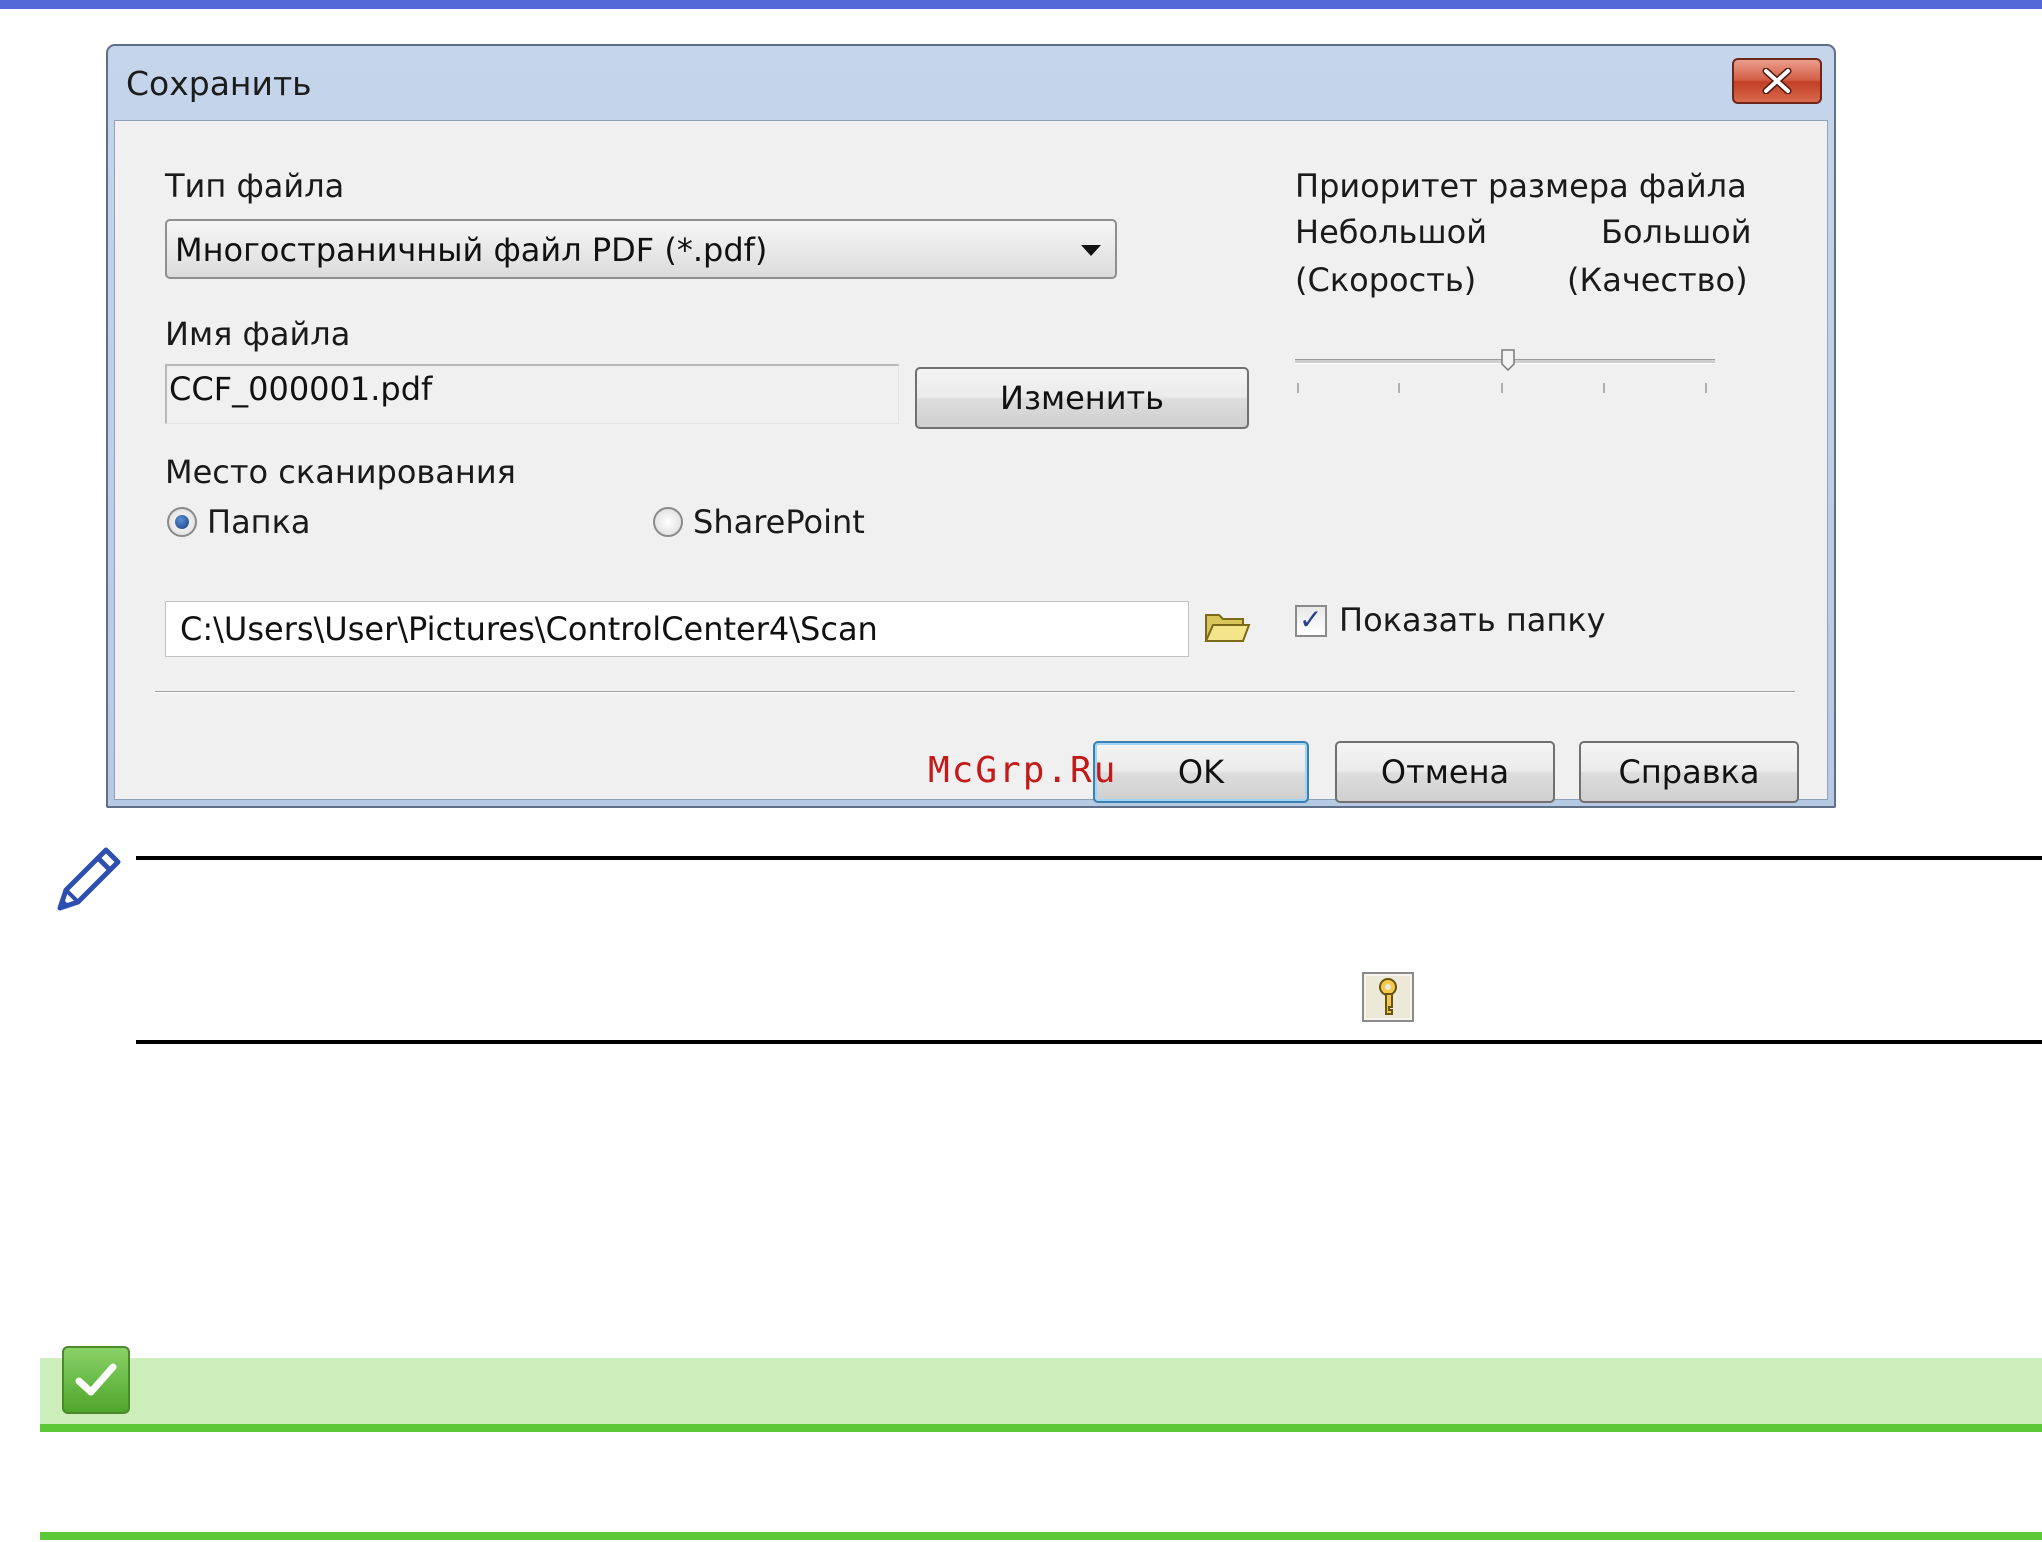  Describe the element at coordinates (1388, 997) in the screenshot. I see `key-icon` at that location.